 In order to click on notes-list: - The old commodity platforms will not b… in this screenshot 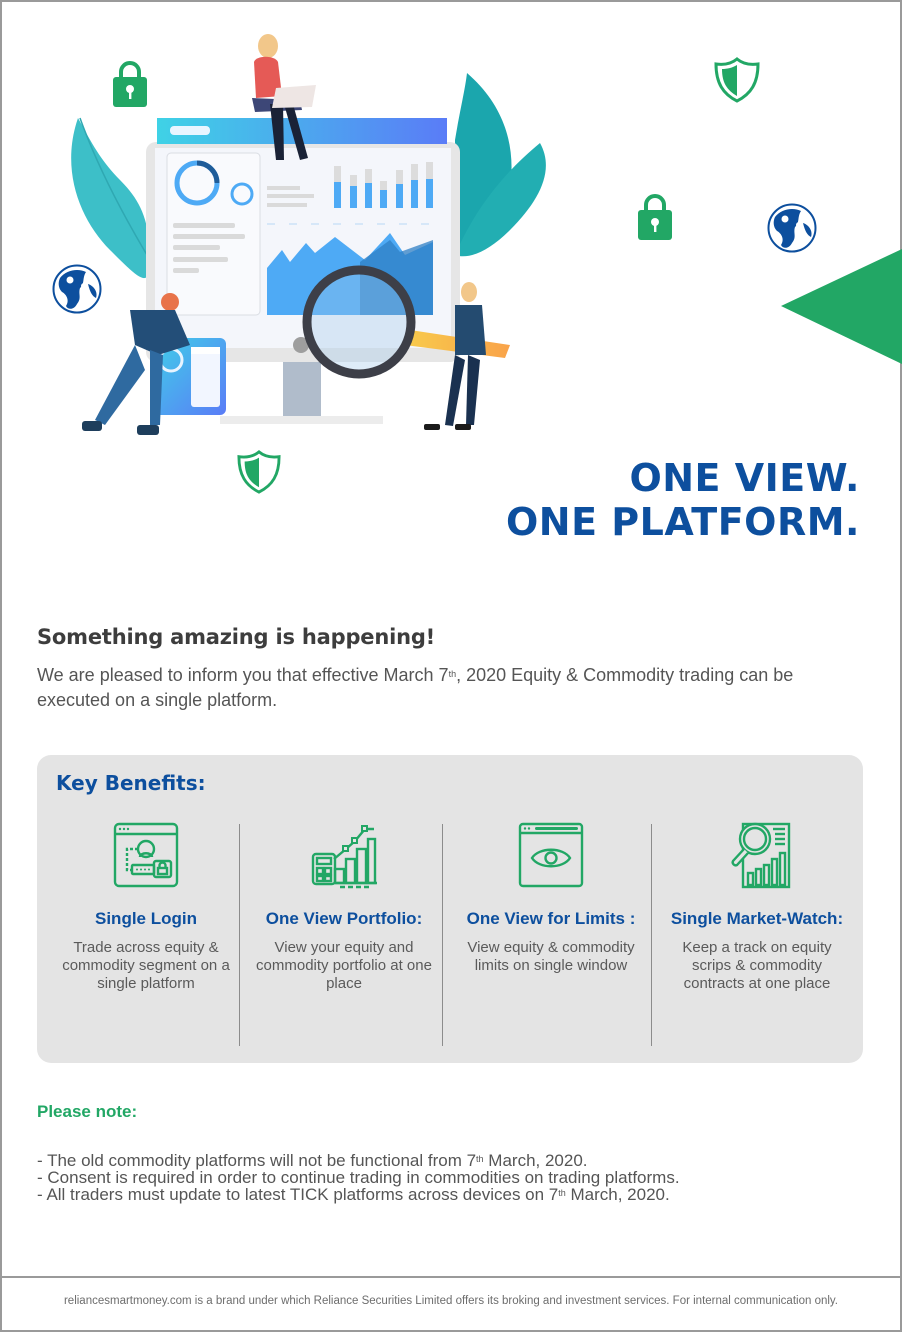, I will do `click(358, 1177)`.